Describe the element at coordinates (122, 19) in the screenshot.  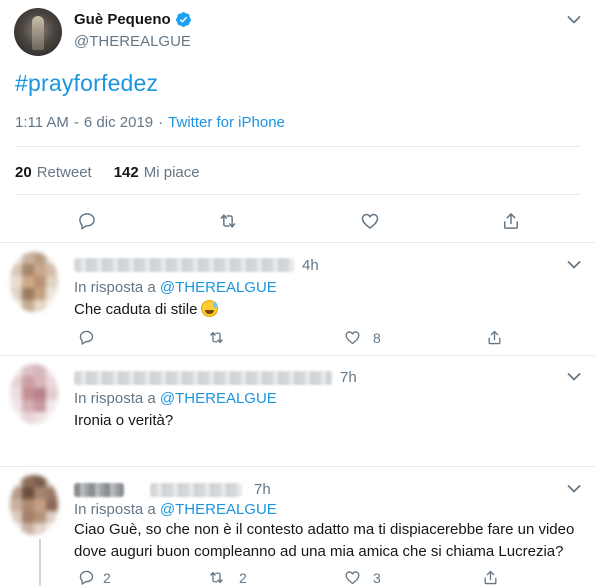
I see `author-name: Guè Pequeno` at that location.